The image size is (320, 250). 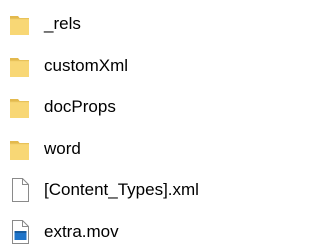 What do you see at coordinates (21, 190) in the screenshot?
I see `document-icon` at bounding box center [21, 190].